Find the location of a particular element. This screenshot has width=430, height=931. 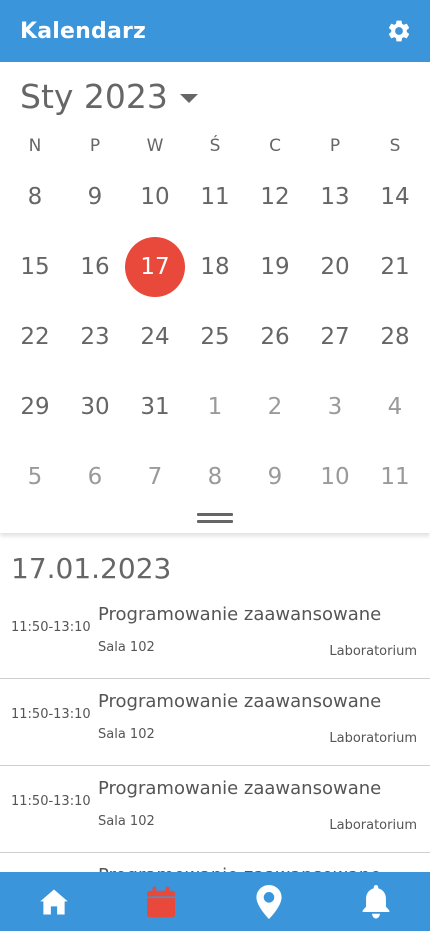

calendar-day: 1 is located at coordinates (215, 407).